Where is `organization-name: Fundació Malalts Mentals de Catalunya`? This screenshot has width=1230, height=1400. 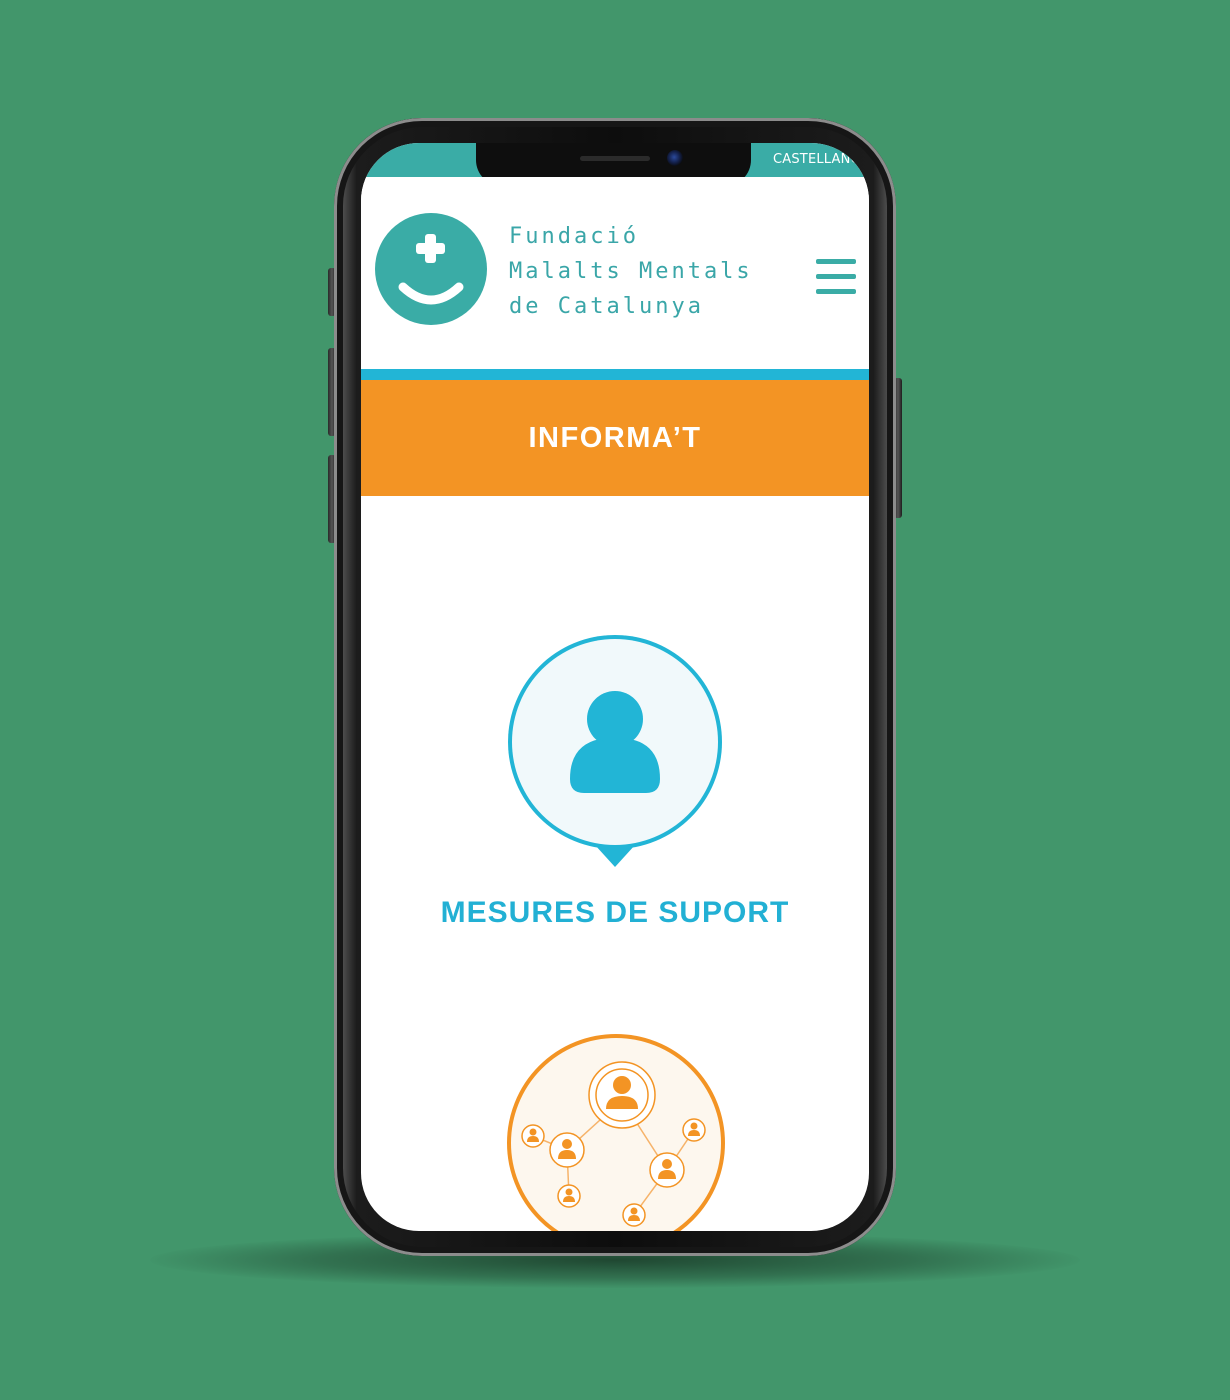 organization-name: Fundació Malalts Mentals de Catalunya is located at coordinates (631, 271).